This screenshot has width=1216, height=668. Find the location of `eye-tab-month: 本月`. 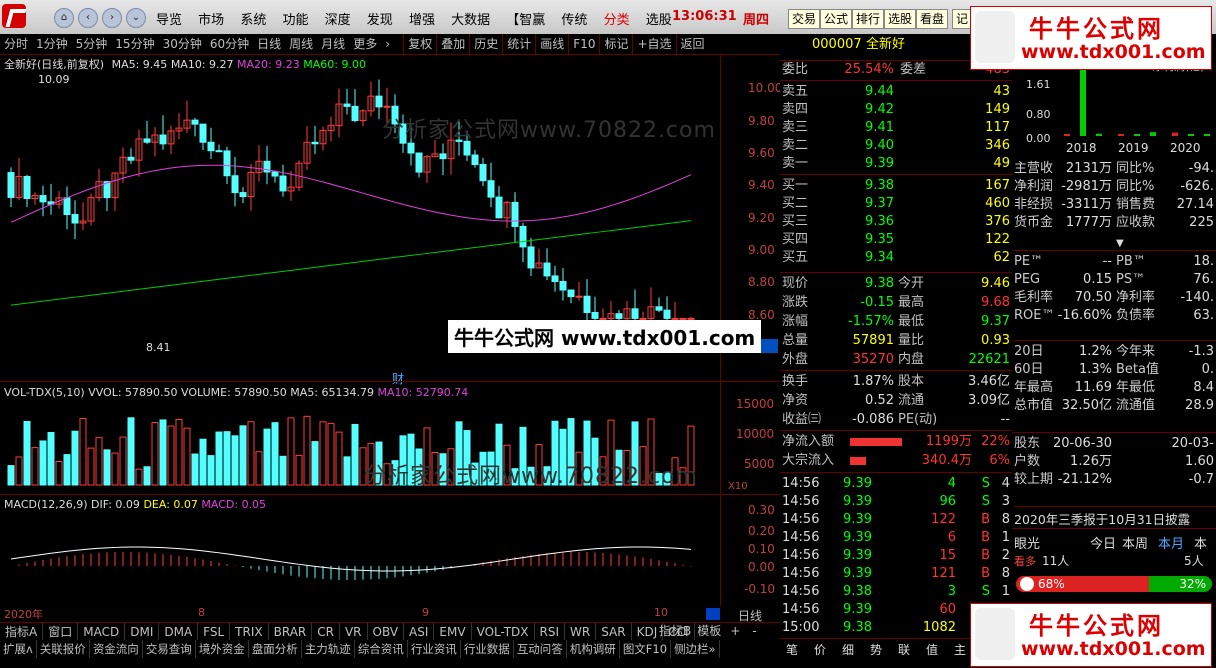

eye-tab-month: 本月 is located at coordinates (1171, 542).